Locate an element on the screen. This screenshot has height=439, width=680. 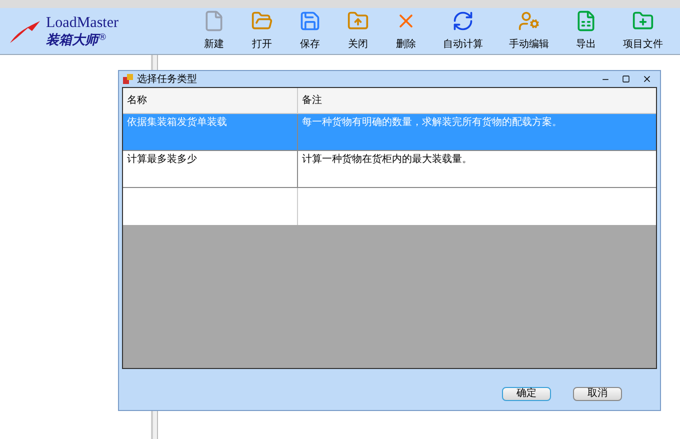
toolbar-button: 项目文件 is located at coordinates (643, 31).